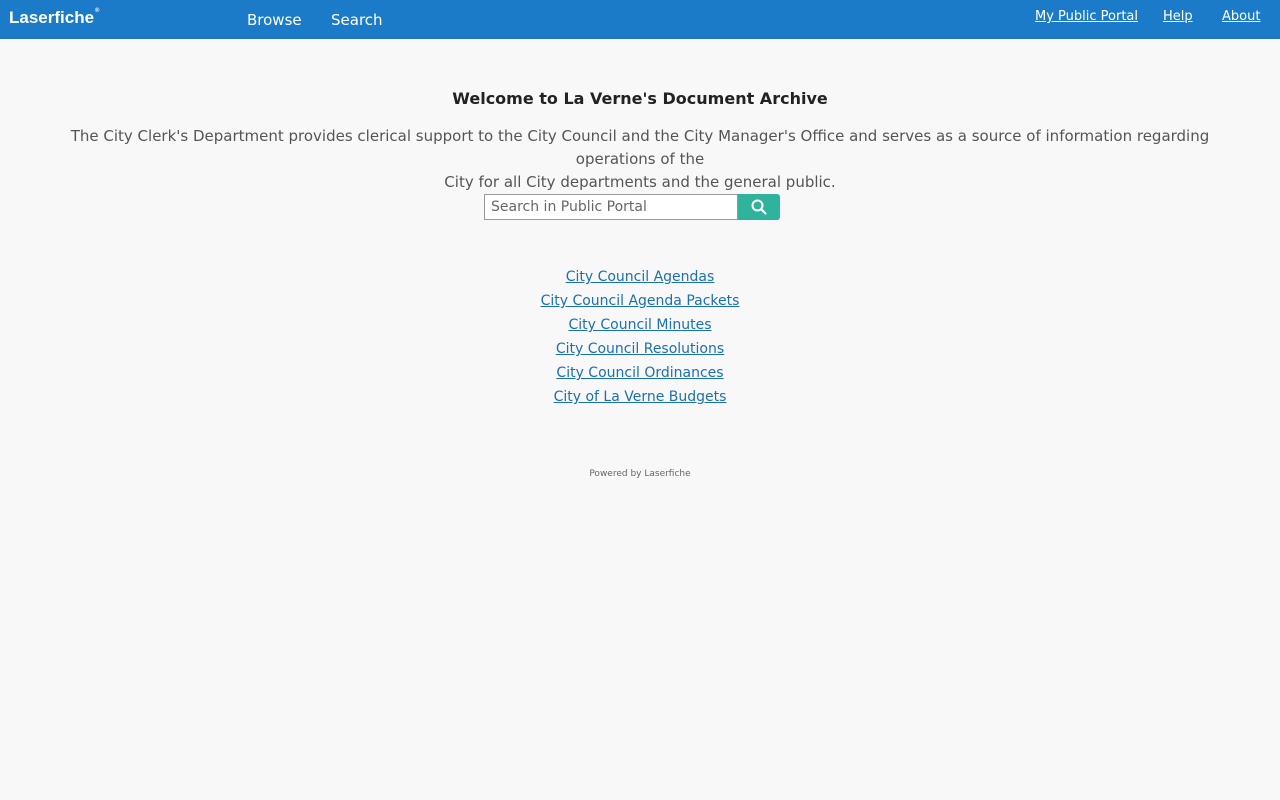  Describe the element at coordinates (1178, 16) in the screenshot. I see `help-link: Help` at that location.